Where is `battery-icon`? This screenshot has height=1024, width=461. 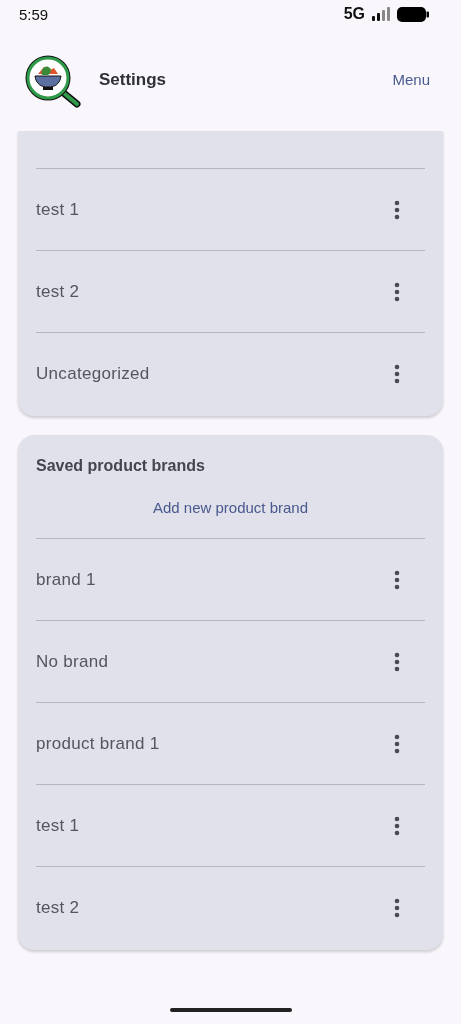 battery-icon is located at coordinates (413, 14).